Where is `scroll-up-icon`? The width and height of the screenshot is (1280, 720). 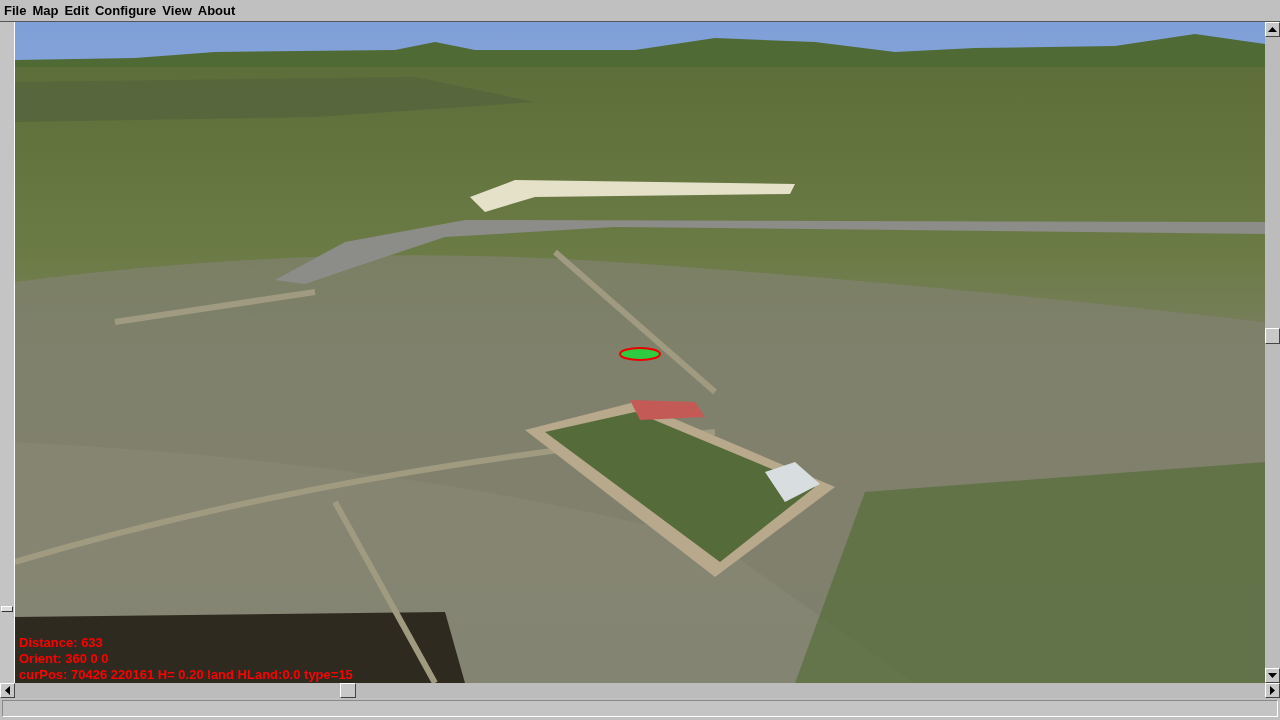 scroll-up-icon is located at coordinates (1272, 29).